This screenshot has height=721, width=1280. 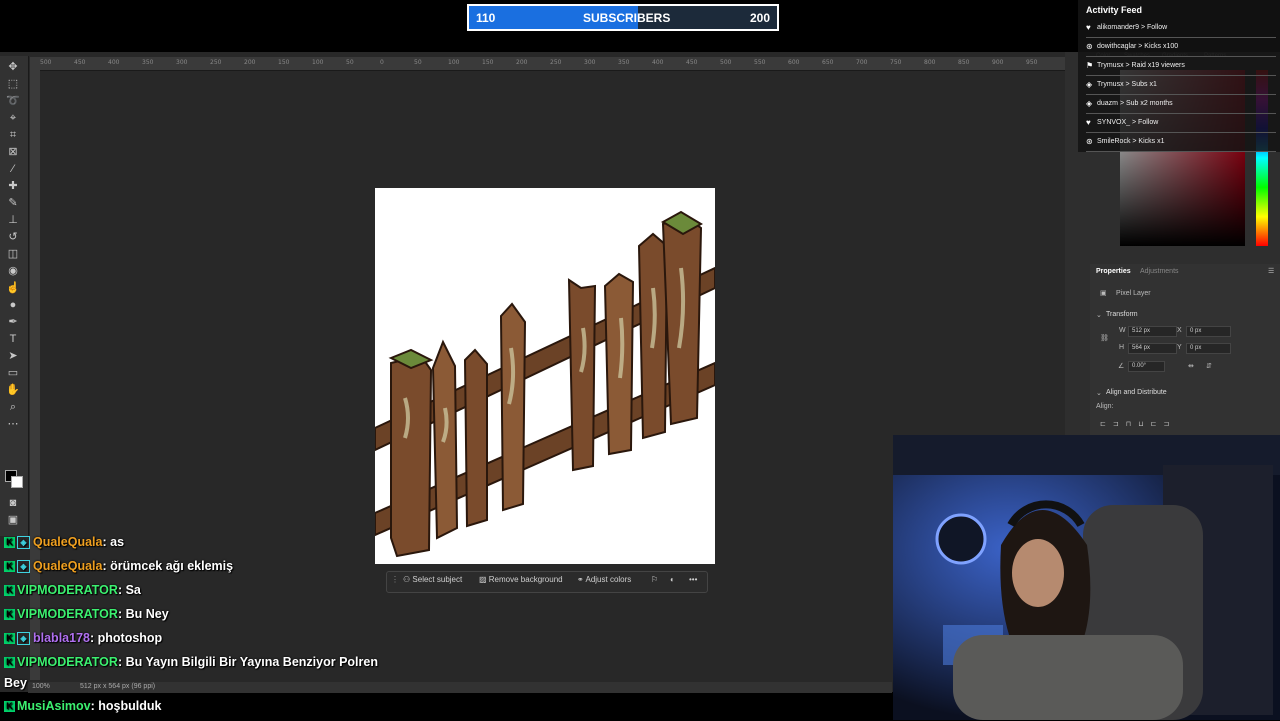 What do you see at coordinates (692, 62) in the screenshot?
I see `ruler-tick-label: 450` at bounding box center [692, 62].